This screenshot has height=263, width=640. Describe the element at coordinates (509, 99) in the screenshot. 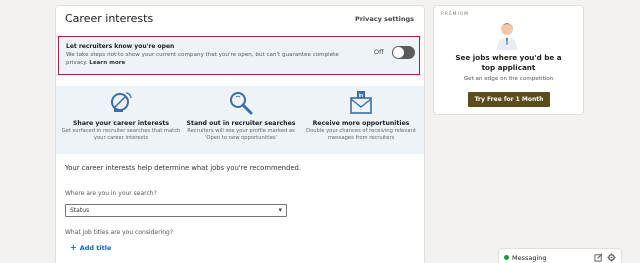

I see `try-free-button: Try Free for 1 Month` at that location.